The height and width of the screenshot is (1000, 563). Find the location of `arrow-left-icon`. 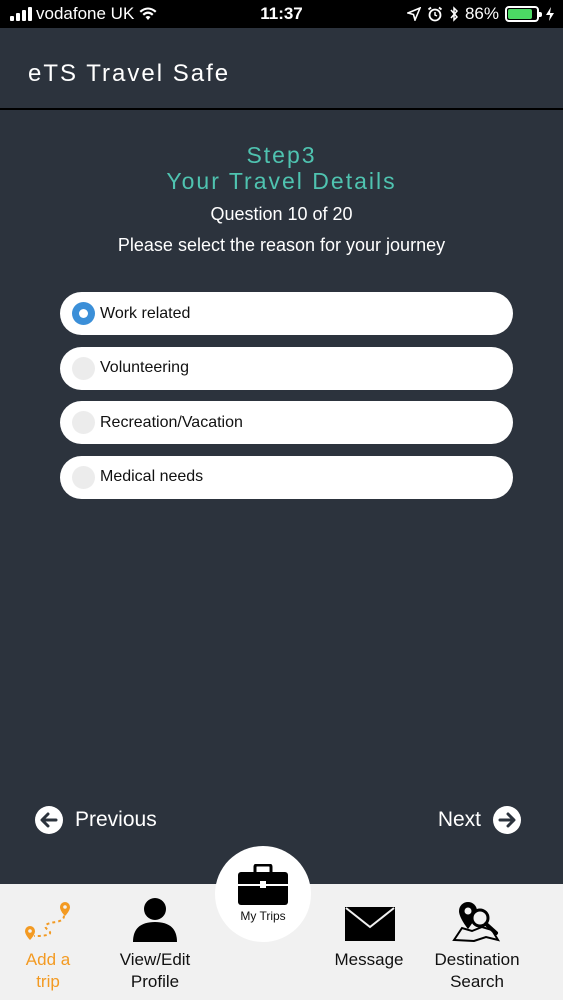

arrow-left-icon is located at coordinates (49, 820).